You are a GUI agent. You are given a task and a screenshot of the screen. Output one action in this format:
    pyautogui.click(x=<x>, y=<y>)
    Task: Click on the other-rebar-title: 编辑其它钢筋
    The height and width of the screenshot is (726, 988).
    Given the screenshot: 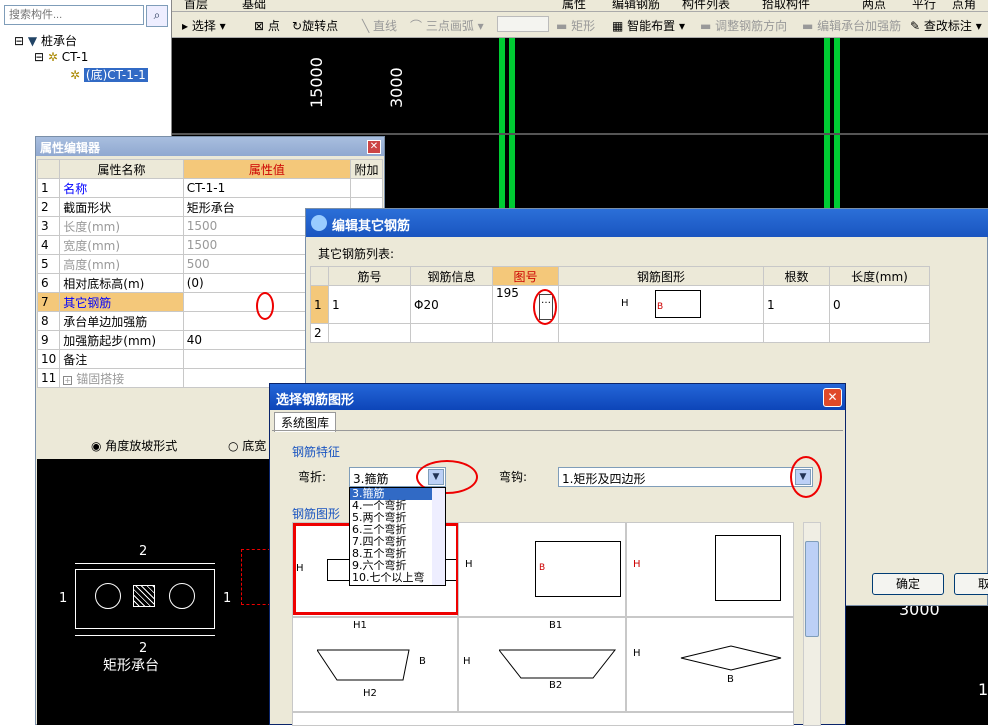 What is the action you would take?
    pyautogui.click(x=647, y=223)
    